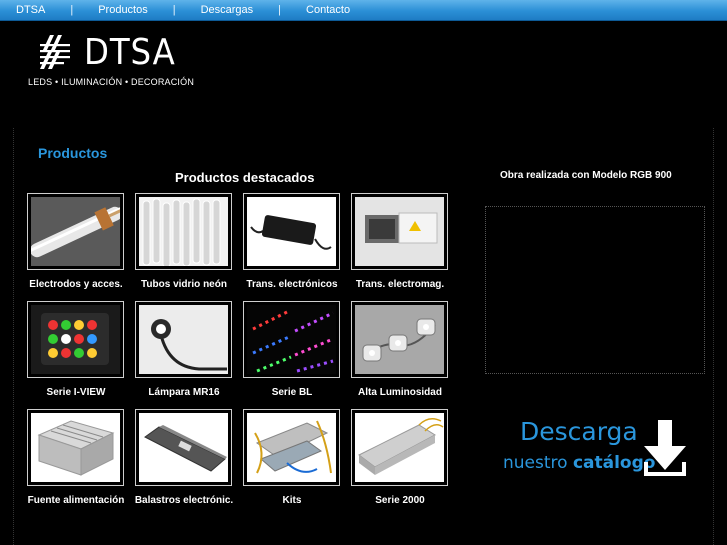 This screenshot has height=545, width=727. What do you see at coordinates (73, 153) in the screenshot?
I see `page-title: Productos` at bounding box center [73, 153].